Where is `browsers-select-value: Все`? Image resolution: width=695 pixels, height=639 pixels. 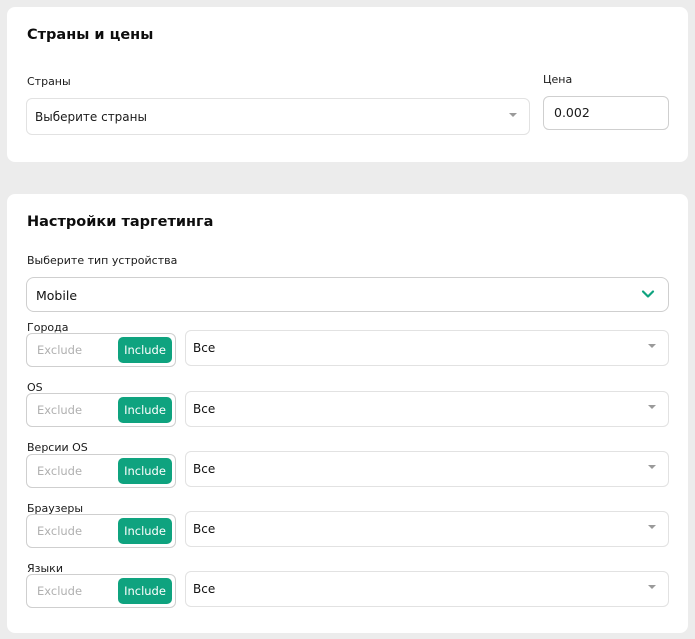 browsers-select-value: Все is located at coordinates (204, 529).